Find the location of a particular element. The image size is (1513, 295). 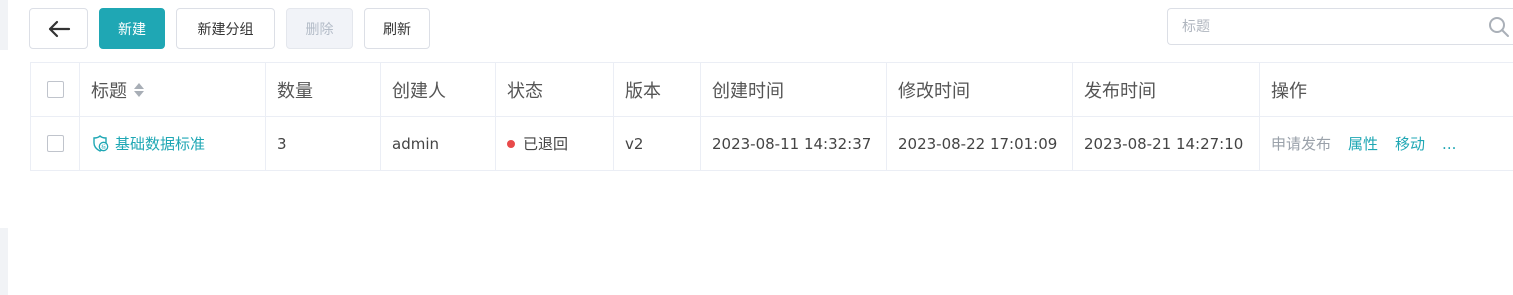

header-count: 数量 is located at coordinates (322, 89).